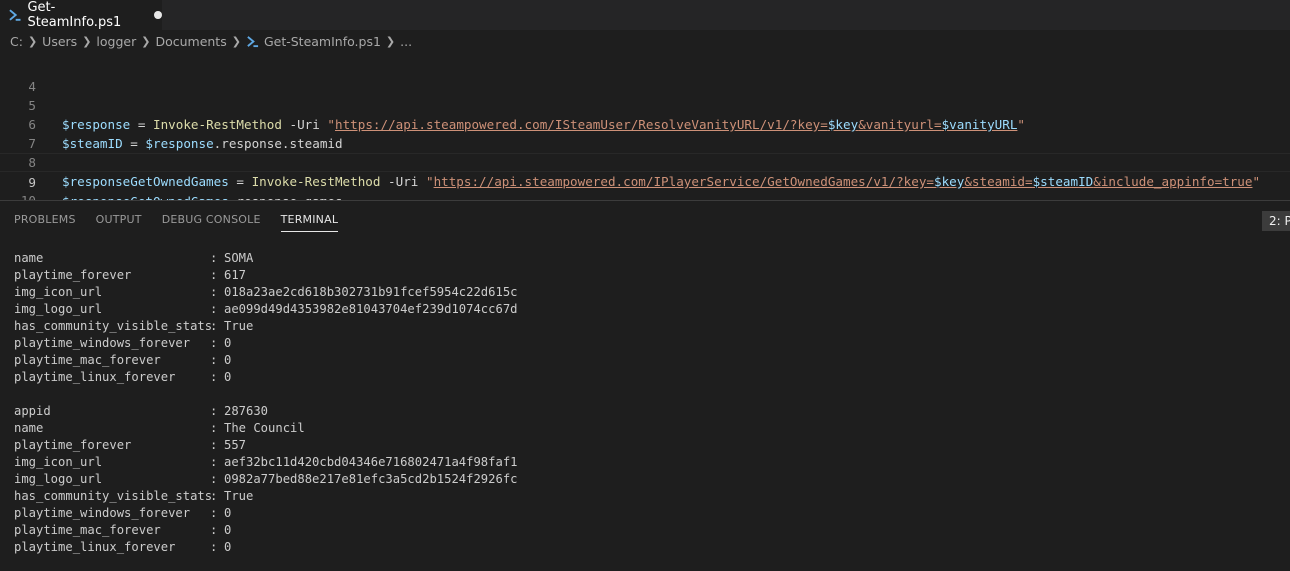 This screenshot has width=1290, height=571. What do you see at coordinates (1276, 221) in the screenshot?
I see `terminal-selector-dropdown: 2: Po` at bounding box center [1276, 221].